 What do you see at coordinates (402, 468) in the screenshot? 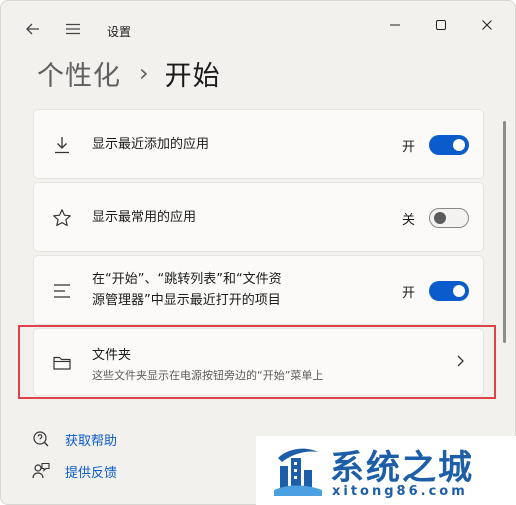
I see `watermark-title: 系统之城` at bounding box center [402, 468].